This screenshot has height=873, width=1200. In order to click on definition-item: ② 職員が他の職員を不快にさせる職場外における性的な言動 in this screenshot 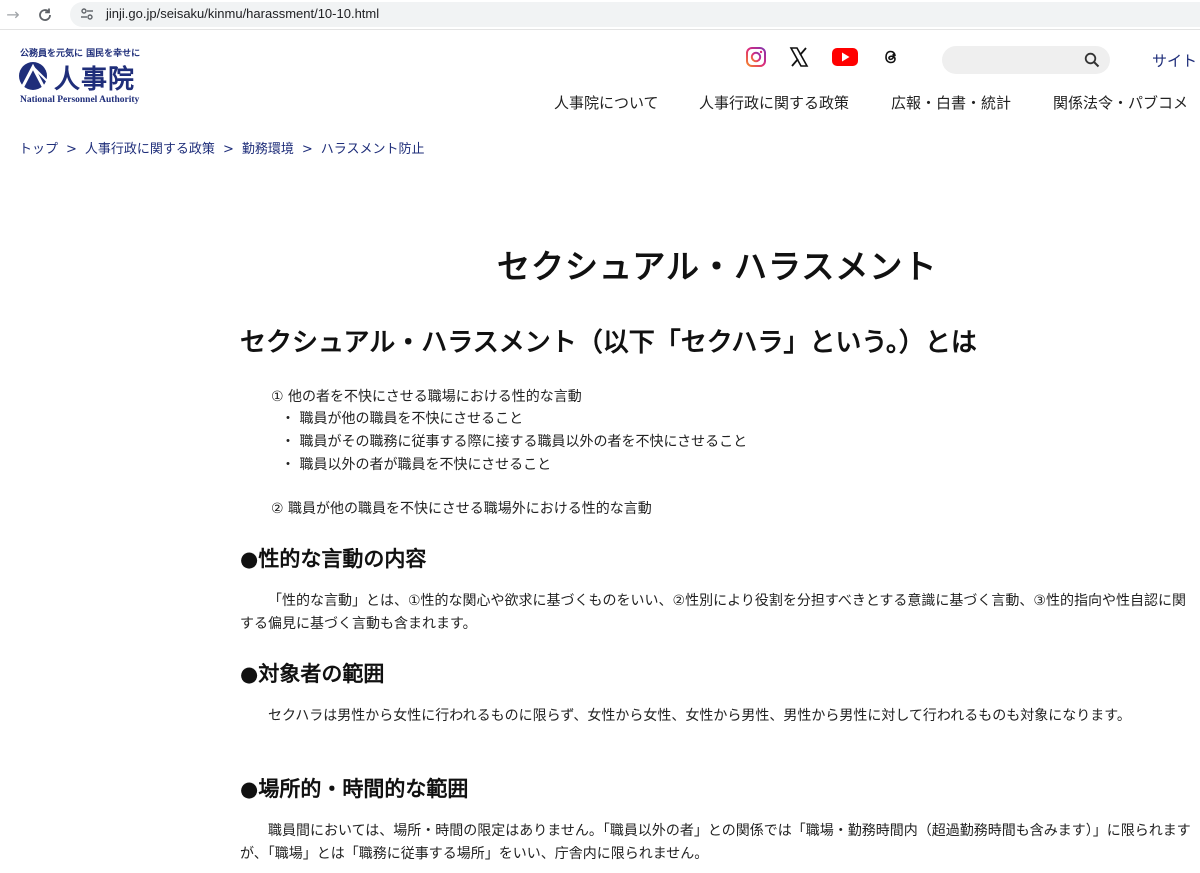, I will do `click(461, 509)`.